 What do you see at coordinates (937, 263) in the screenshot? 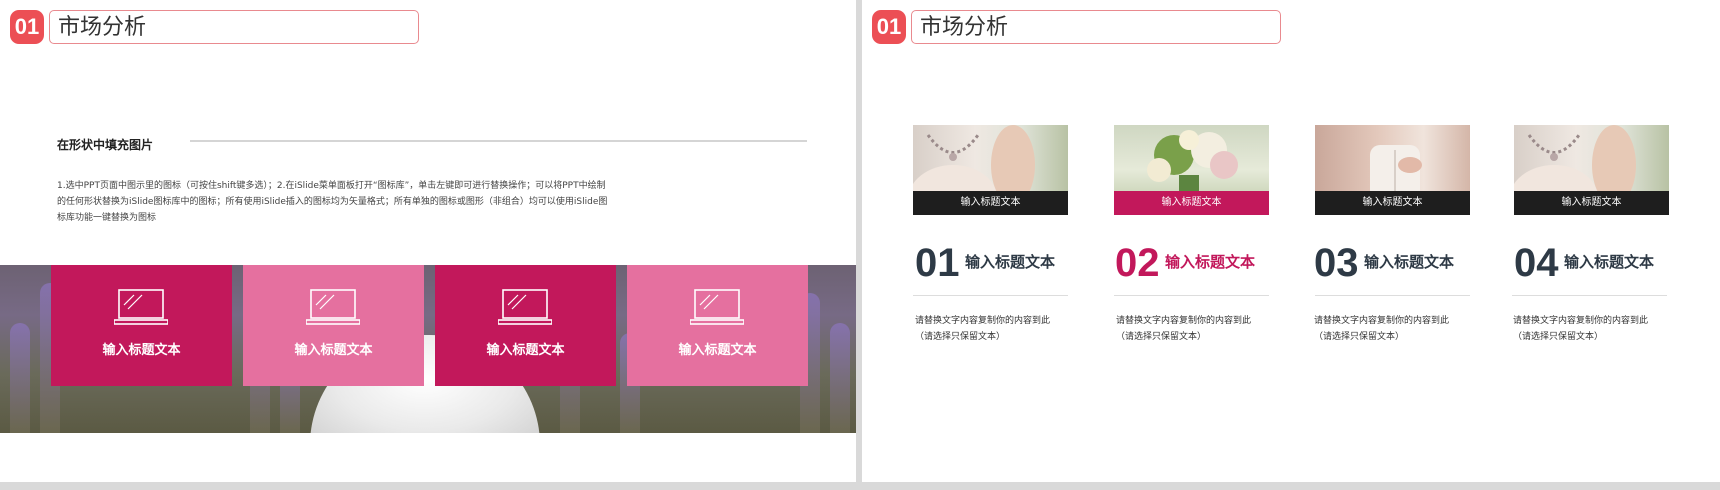
I see `card-number: 01` at bounding box center [937, 263].